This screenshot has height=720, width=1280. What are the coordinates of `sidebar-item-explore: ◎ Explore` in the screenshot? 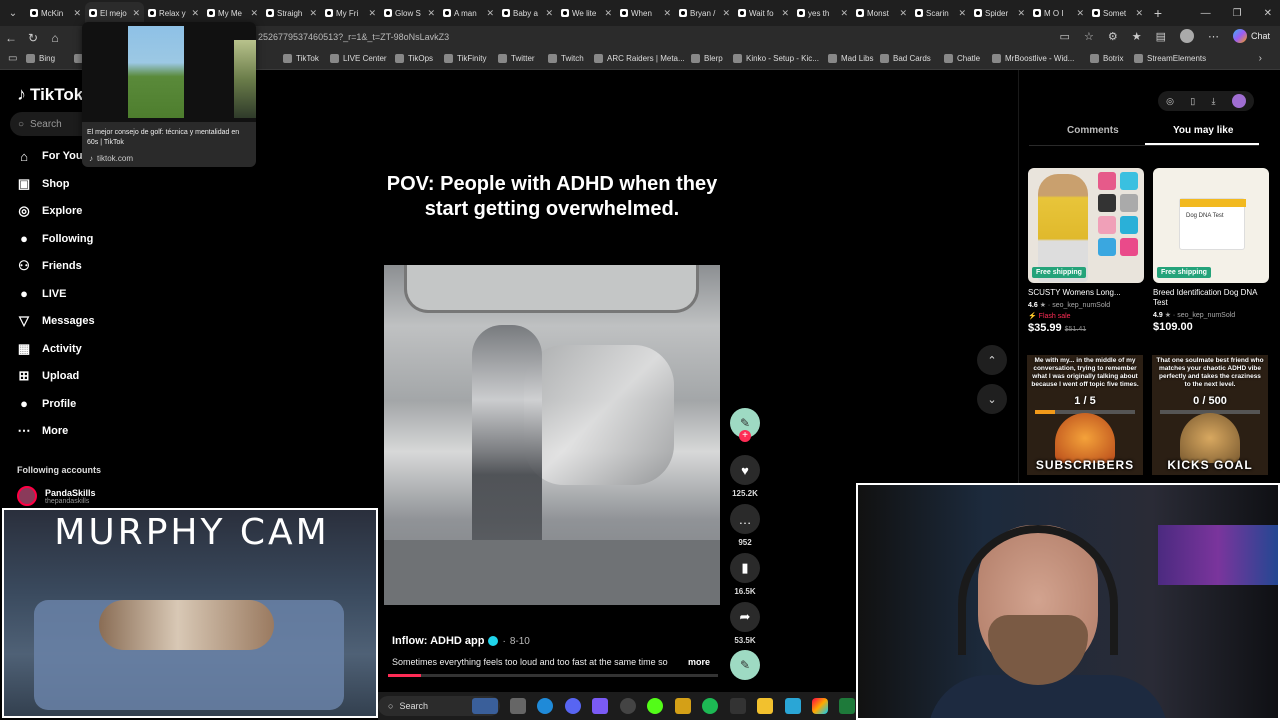 It's located at (49, 211).